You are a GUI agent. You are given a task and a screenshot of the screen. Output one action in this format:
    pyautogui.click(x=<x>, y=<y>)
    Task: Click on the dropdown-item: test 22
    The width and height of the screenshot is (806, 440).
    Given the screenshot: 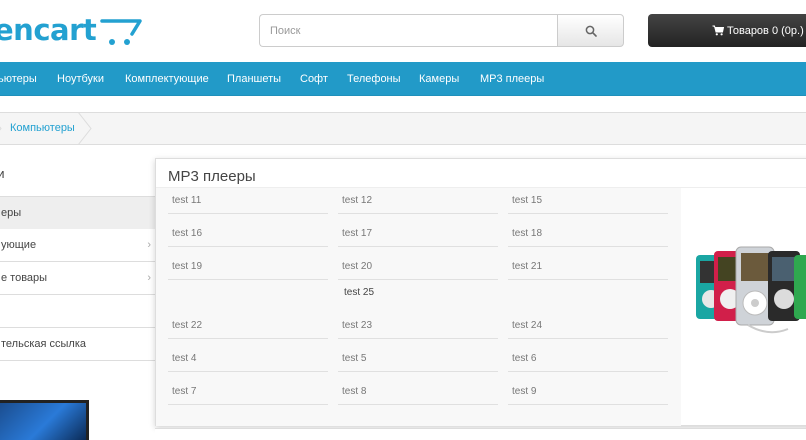 What is the action you would take?
    pyautogui.click(x=248, y=327)
    